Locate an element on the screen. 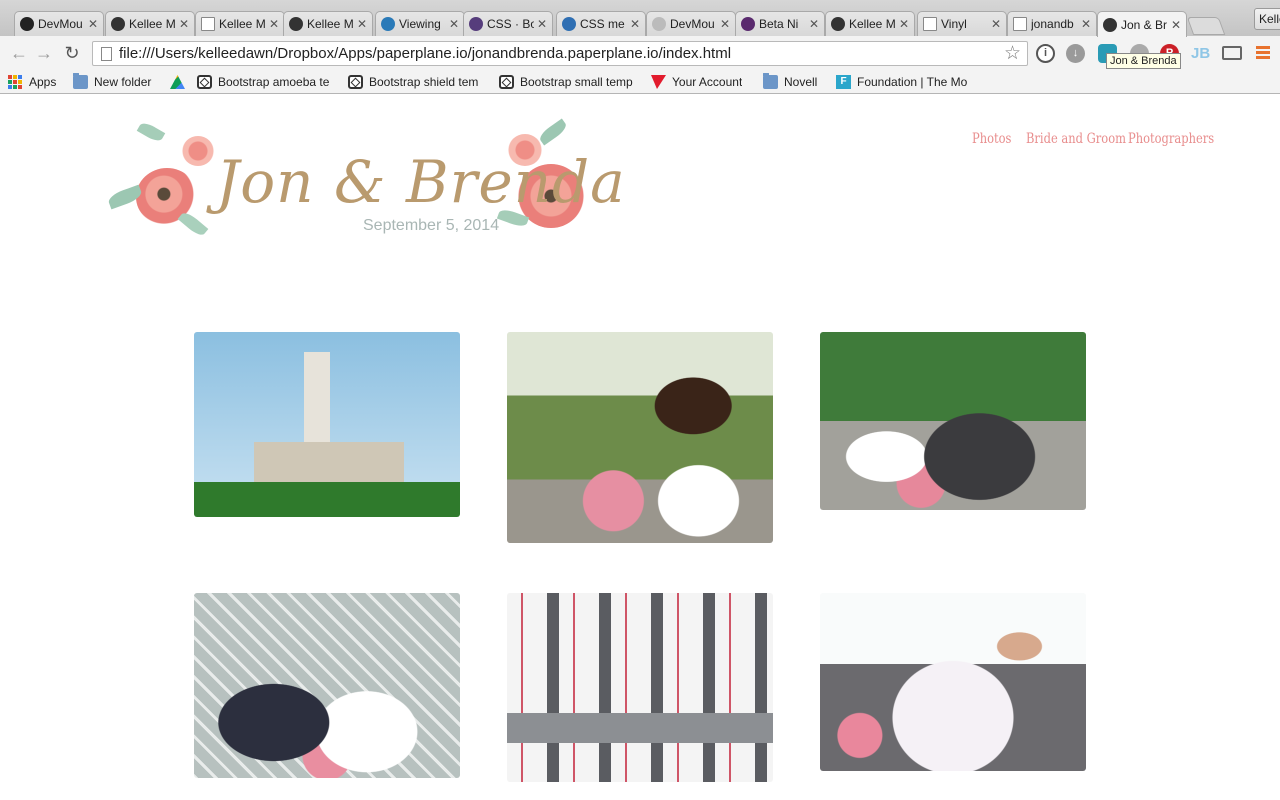 Image resolution: width=1280 pixels, height=800 pixels. tab-tooltip: Jon & Brenda is located at coordinates (1143, 61).